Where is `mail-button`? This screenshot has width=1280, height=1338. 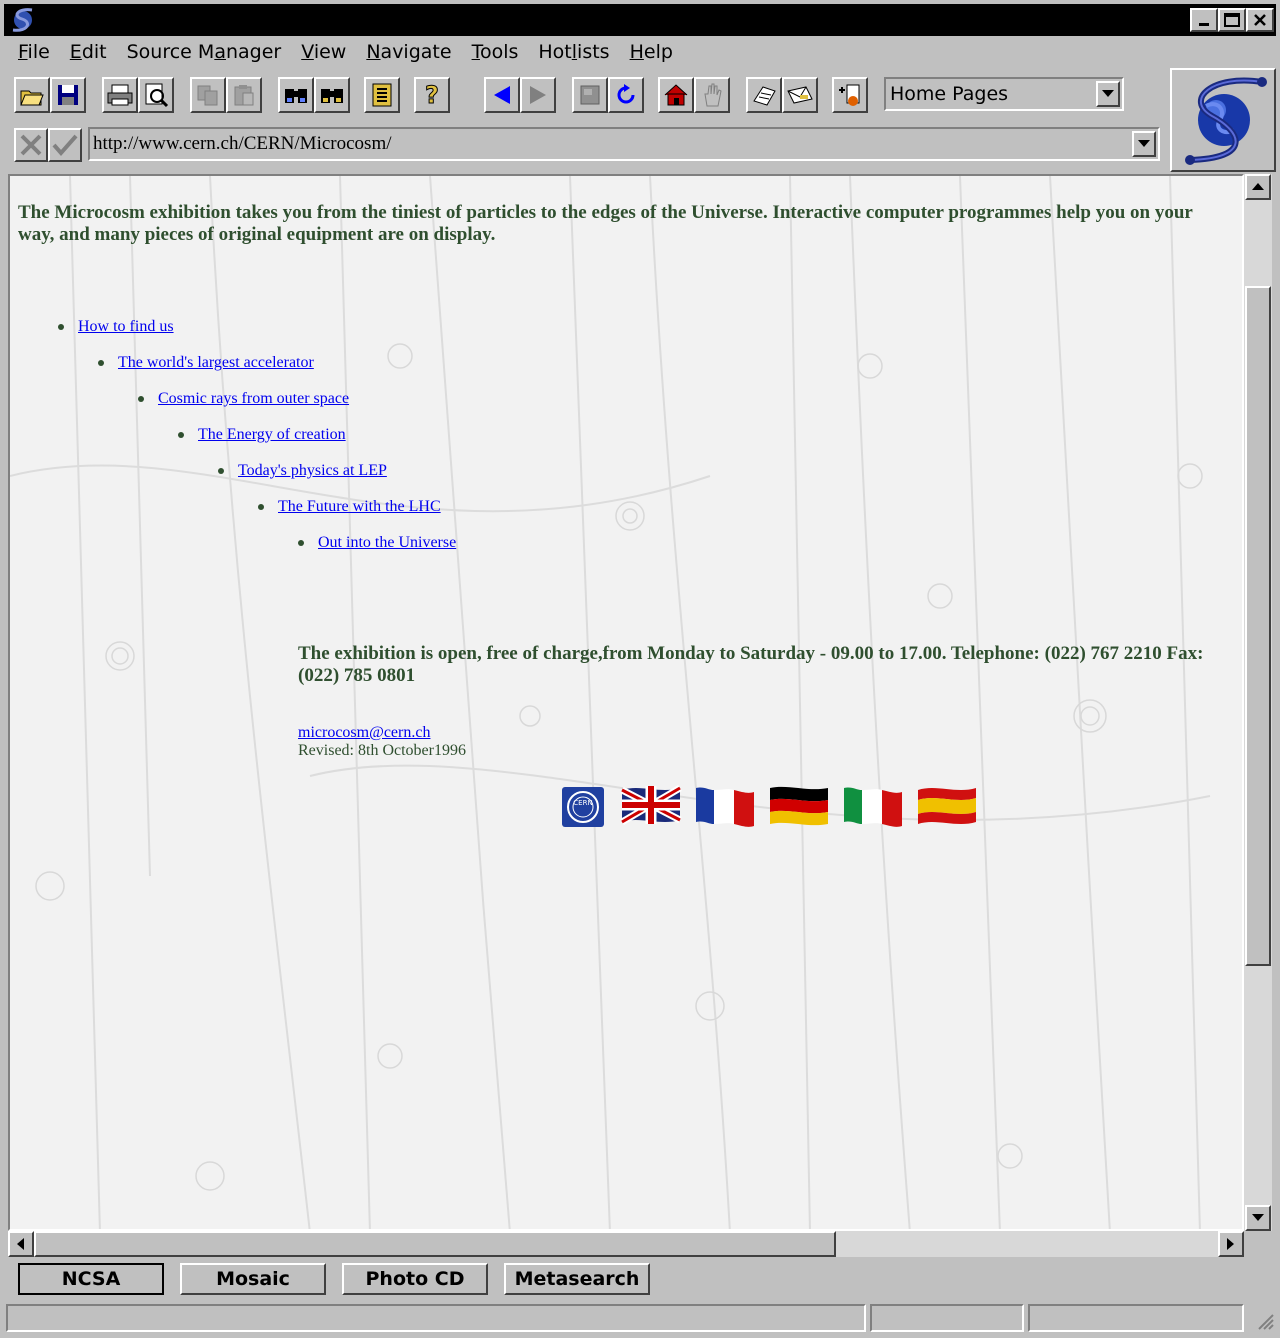 mail-button is located at coordinates (800, 95).